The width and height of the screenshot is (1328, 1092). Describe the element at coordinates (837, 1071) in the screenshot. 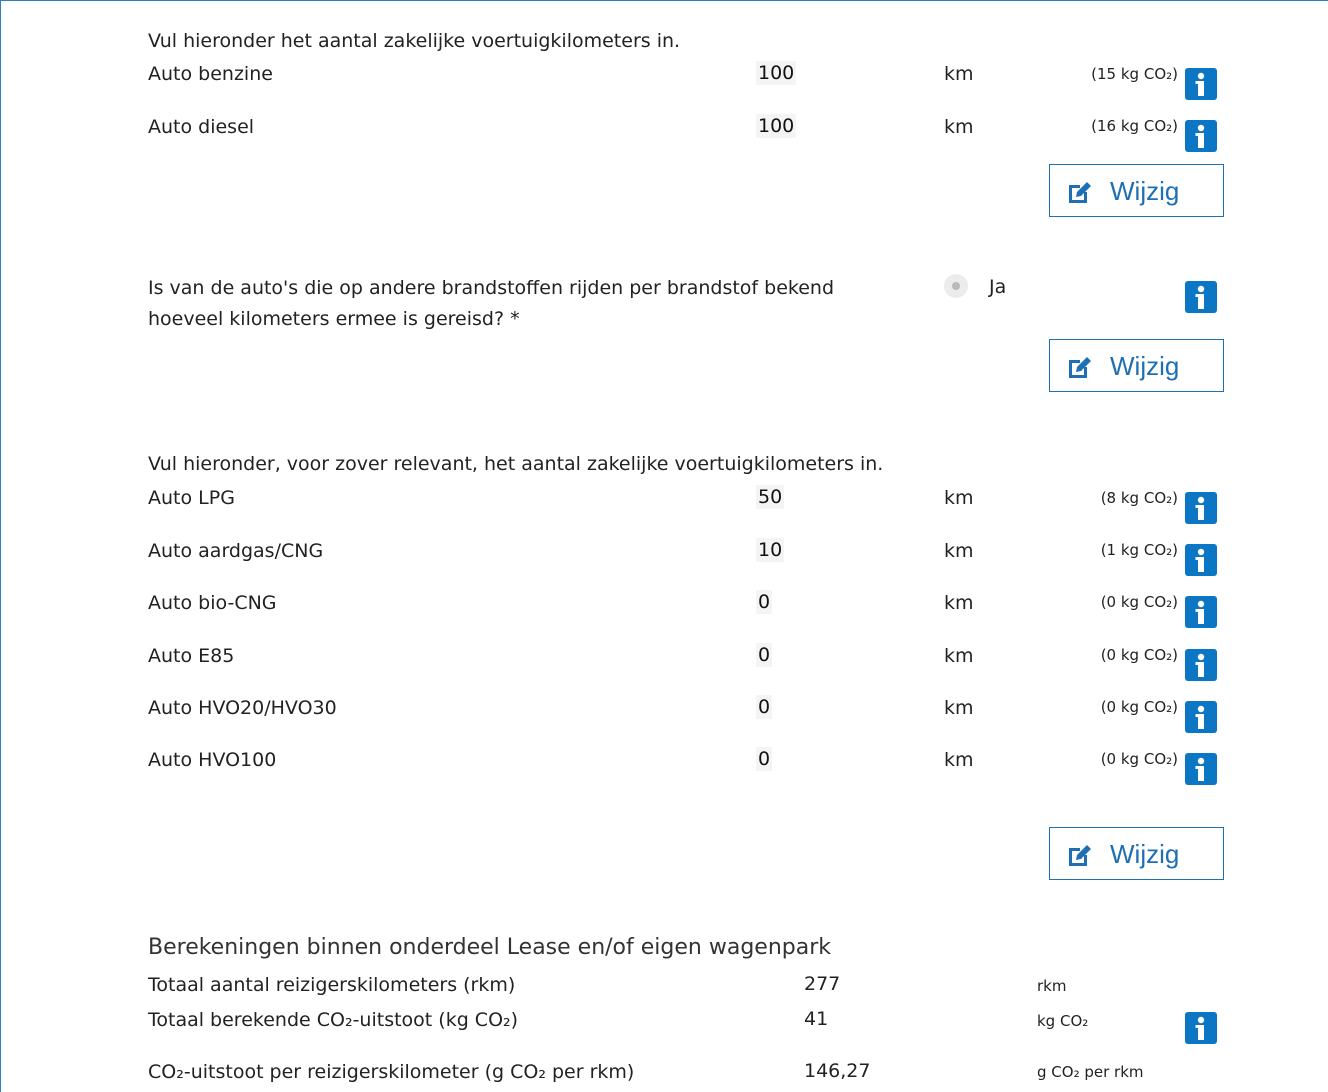

I see `calc-value: 146,27` at that location.